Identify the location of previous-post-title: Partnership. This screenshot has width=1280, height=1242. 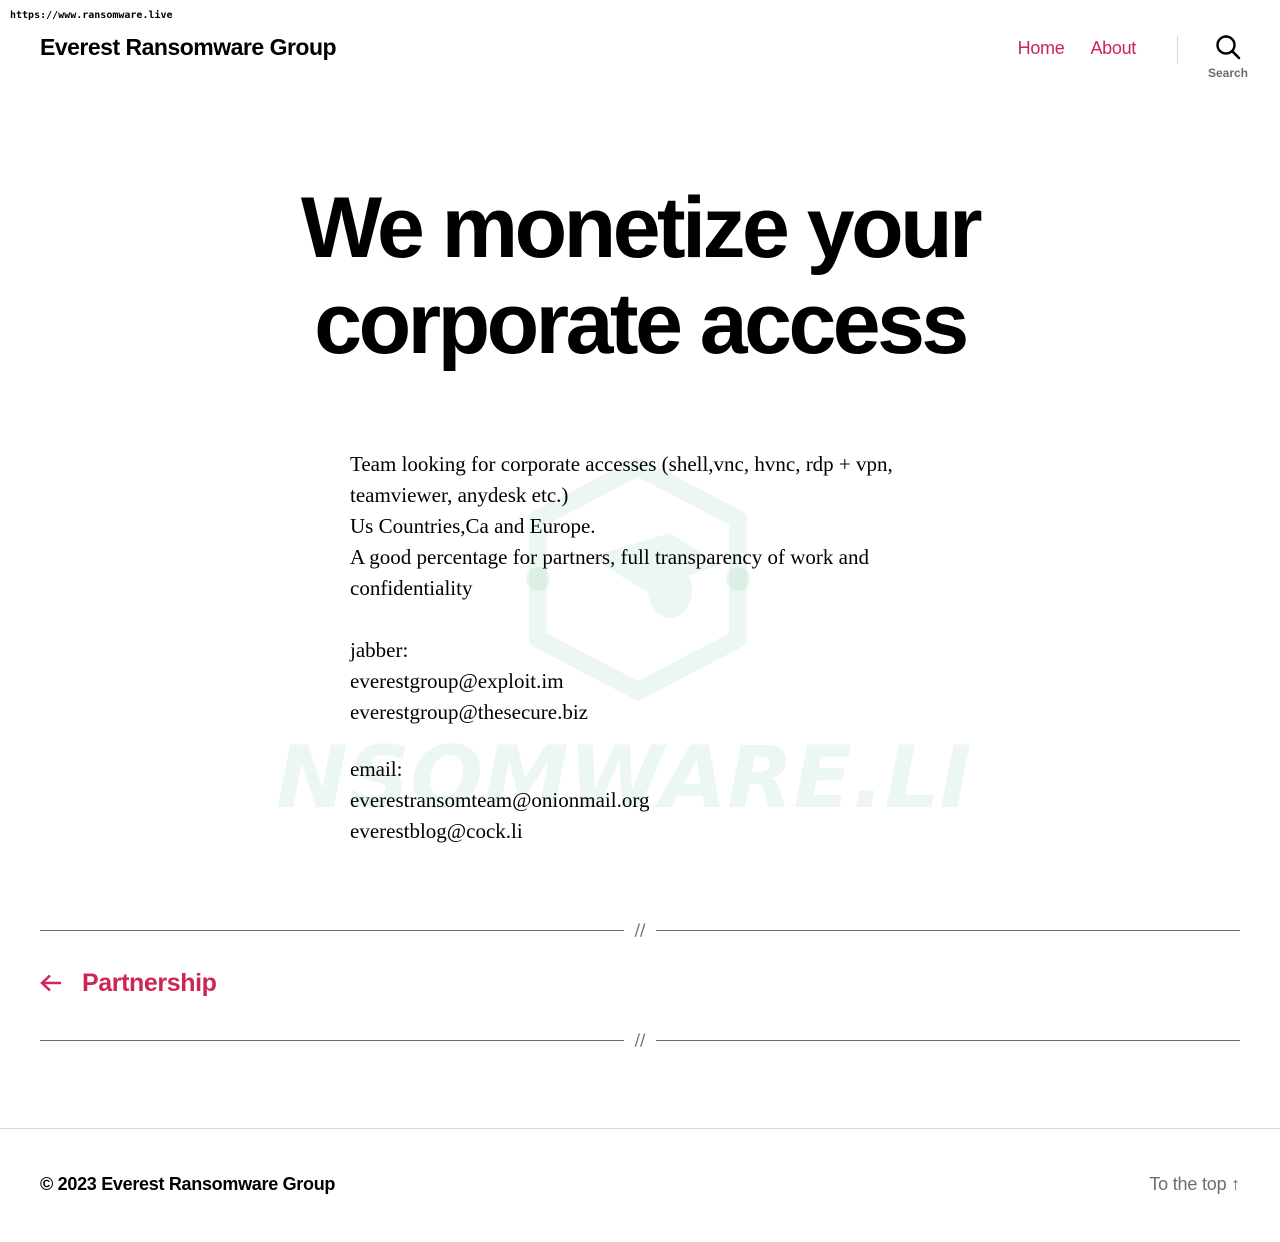
(149, 983).